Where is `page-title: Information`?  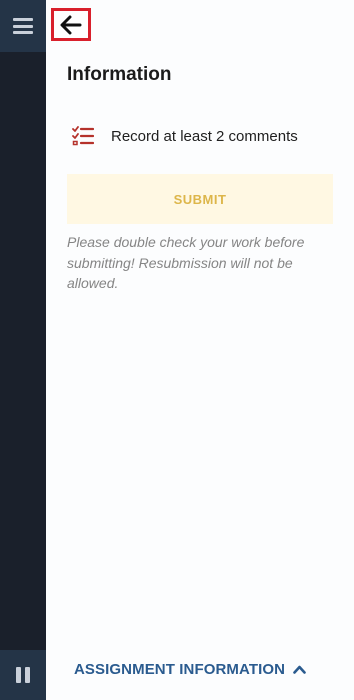 page-title: Information is located at coordinates (119, 74).